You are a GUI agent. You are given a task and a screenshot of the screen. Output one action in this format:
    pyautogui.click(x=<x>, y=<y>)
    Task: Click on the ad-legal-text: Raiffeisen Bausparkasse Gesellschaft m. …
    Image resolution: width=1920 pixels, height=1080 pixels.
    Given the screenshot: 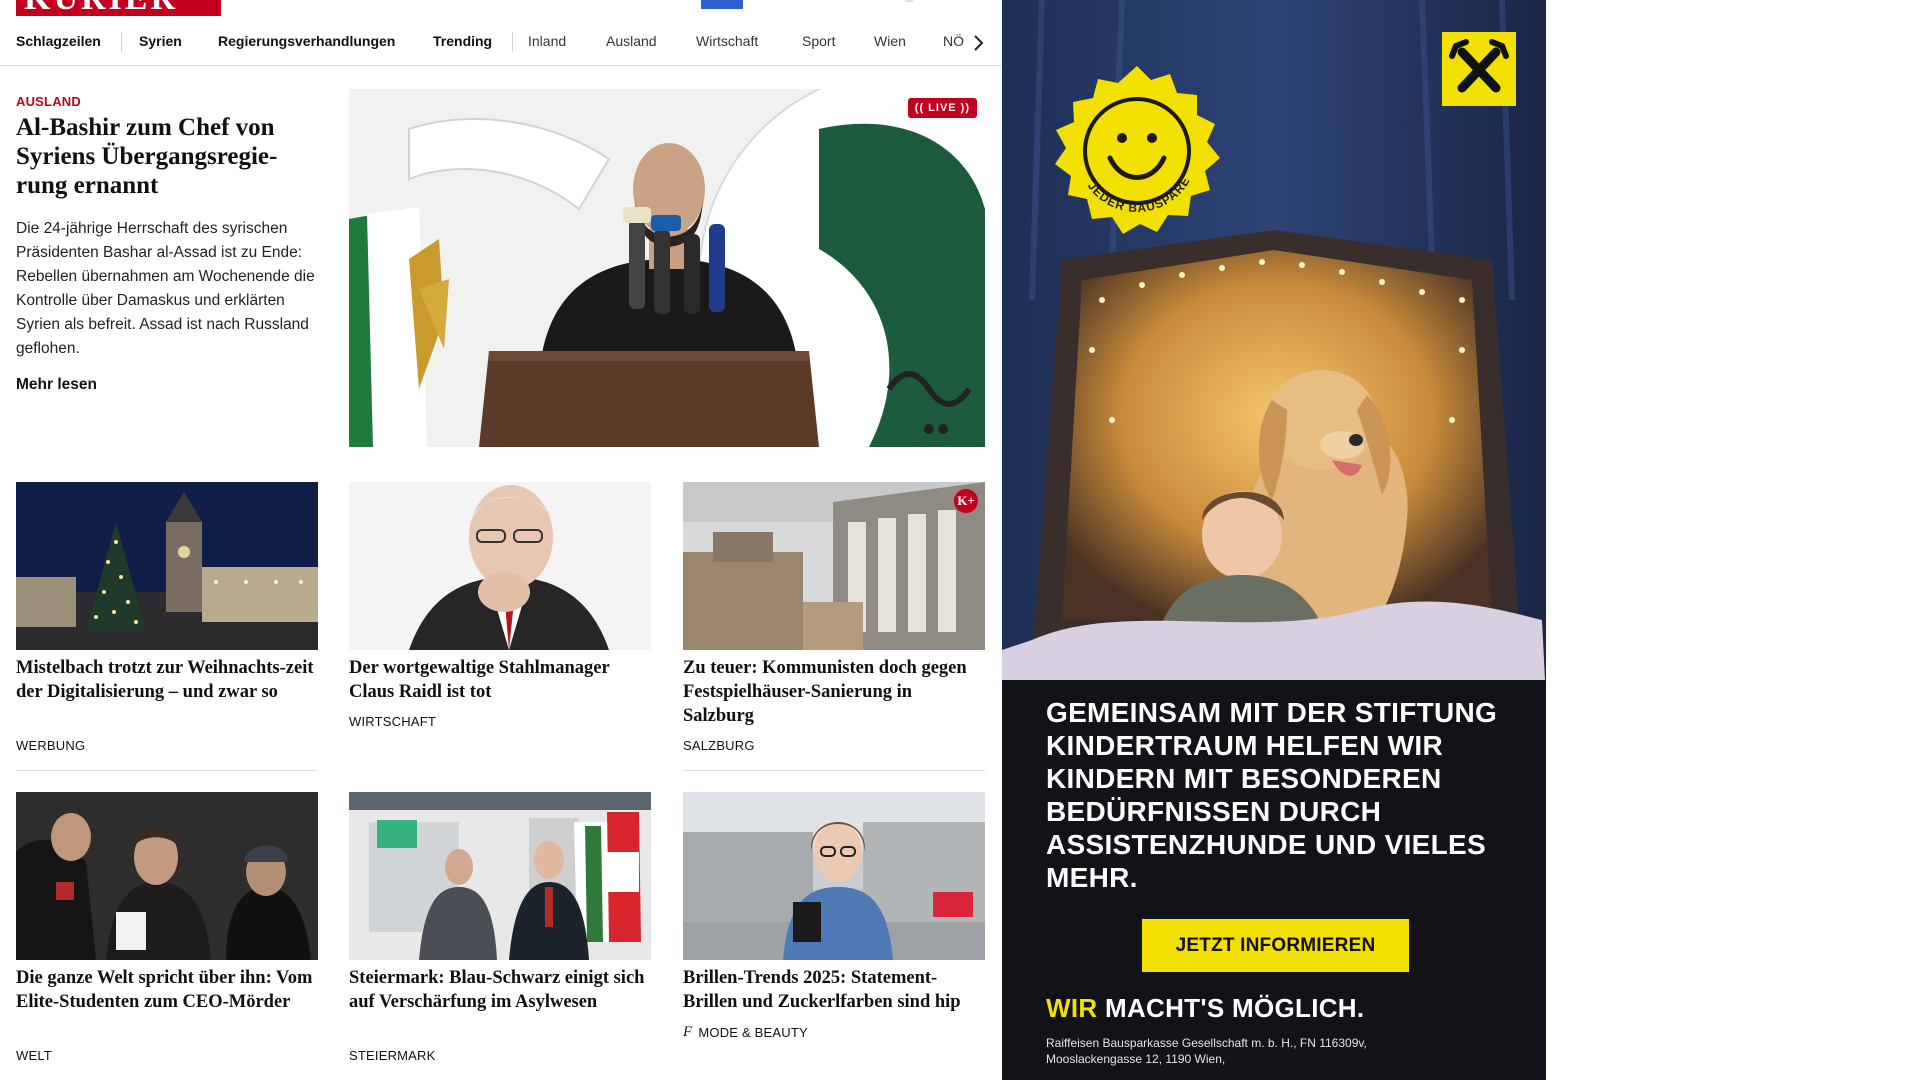 What is the action you would take?
    pyautogui.click(x=1206, y=1051)
    